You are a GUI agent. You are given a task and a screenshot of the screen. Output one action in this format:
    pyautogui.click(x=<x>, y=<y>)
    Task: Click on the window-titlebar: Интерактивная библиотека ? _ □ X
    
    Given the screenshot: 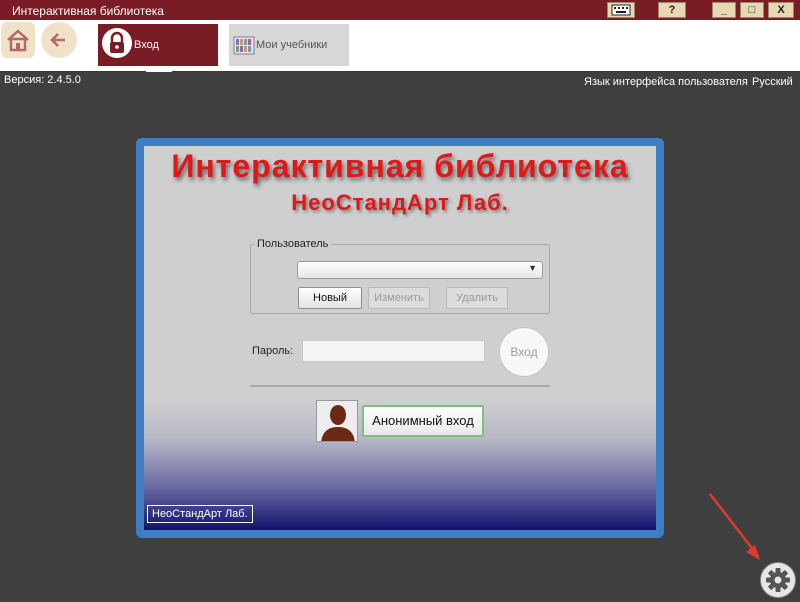 What is the action you would take?
    pyautogui.click(x=400, y=10)
    